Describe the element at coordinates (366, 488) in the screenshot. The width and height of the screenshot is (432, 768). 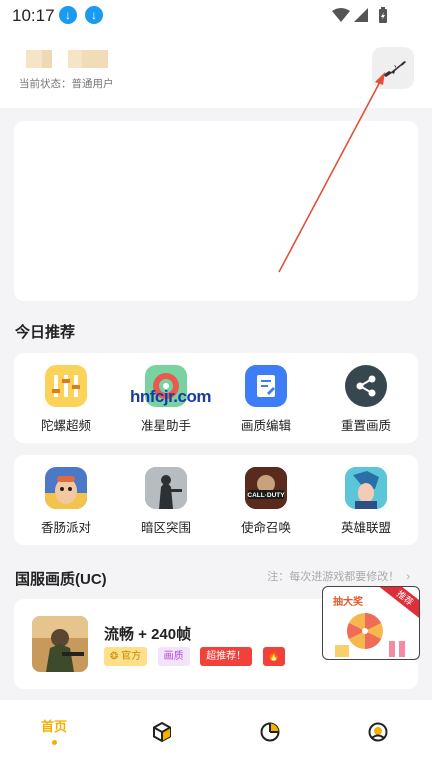
I see `league-of-legends-game-icon` at that location.